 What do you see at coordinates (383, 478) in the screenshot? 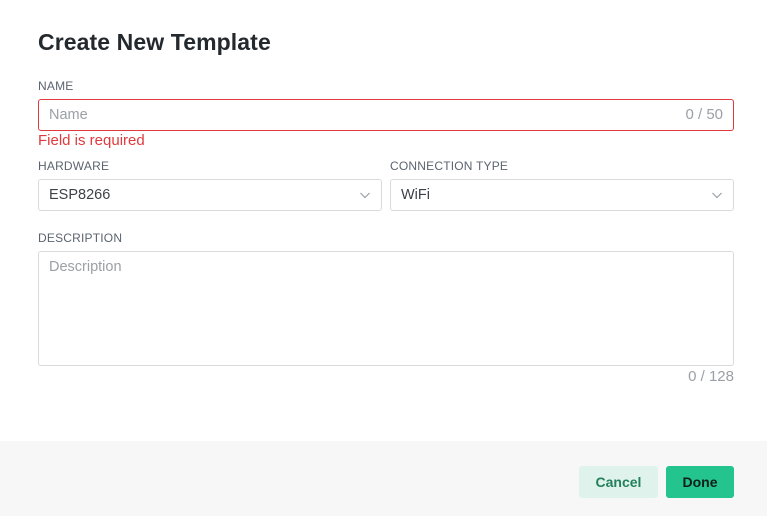
I see `dialog-footer: Cancel Done` at bounding box center [383, 478].